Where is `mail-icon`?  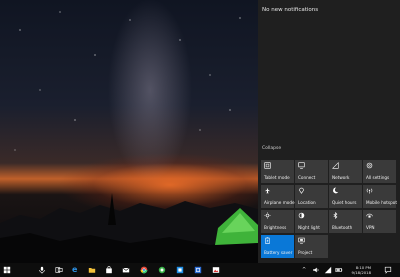 mail-icon is located at coordinates (126, 270).